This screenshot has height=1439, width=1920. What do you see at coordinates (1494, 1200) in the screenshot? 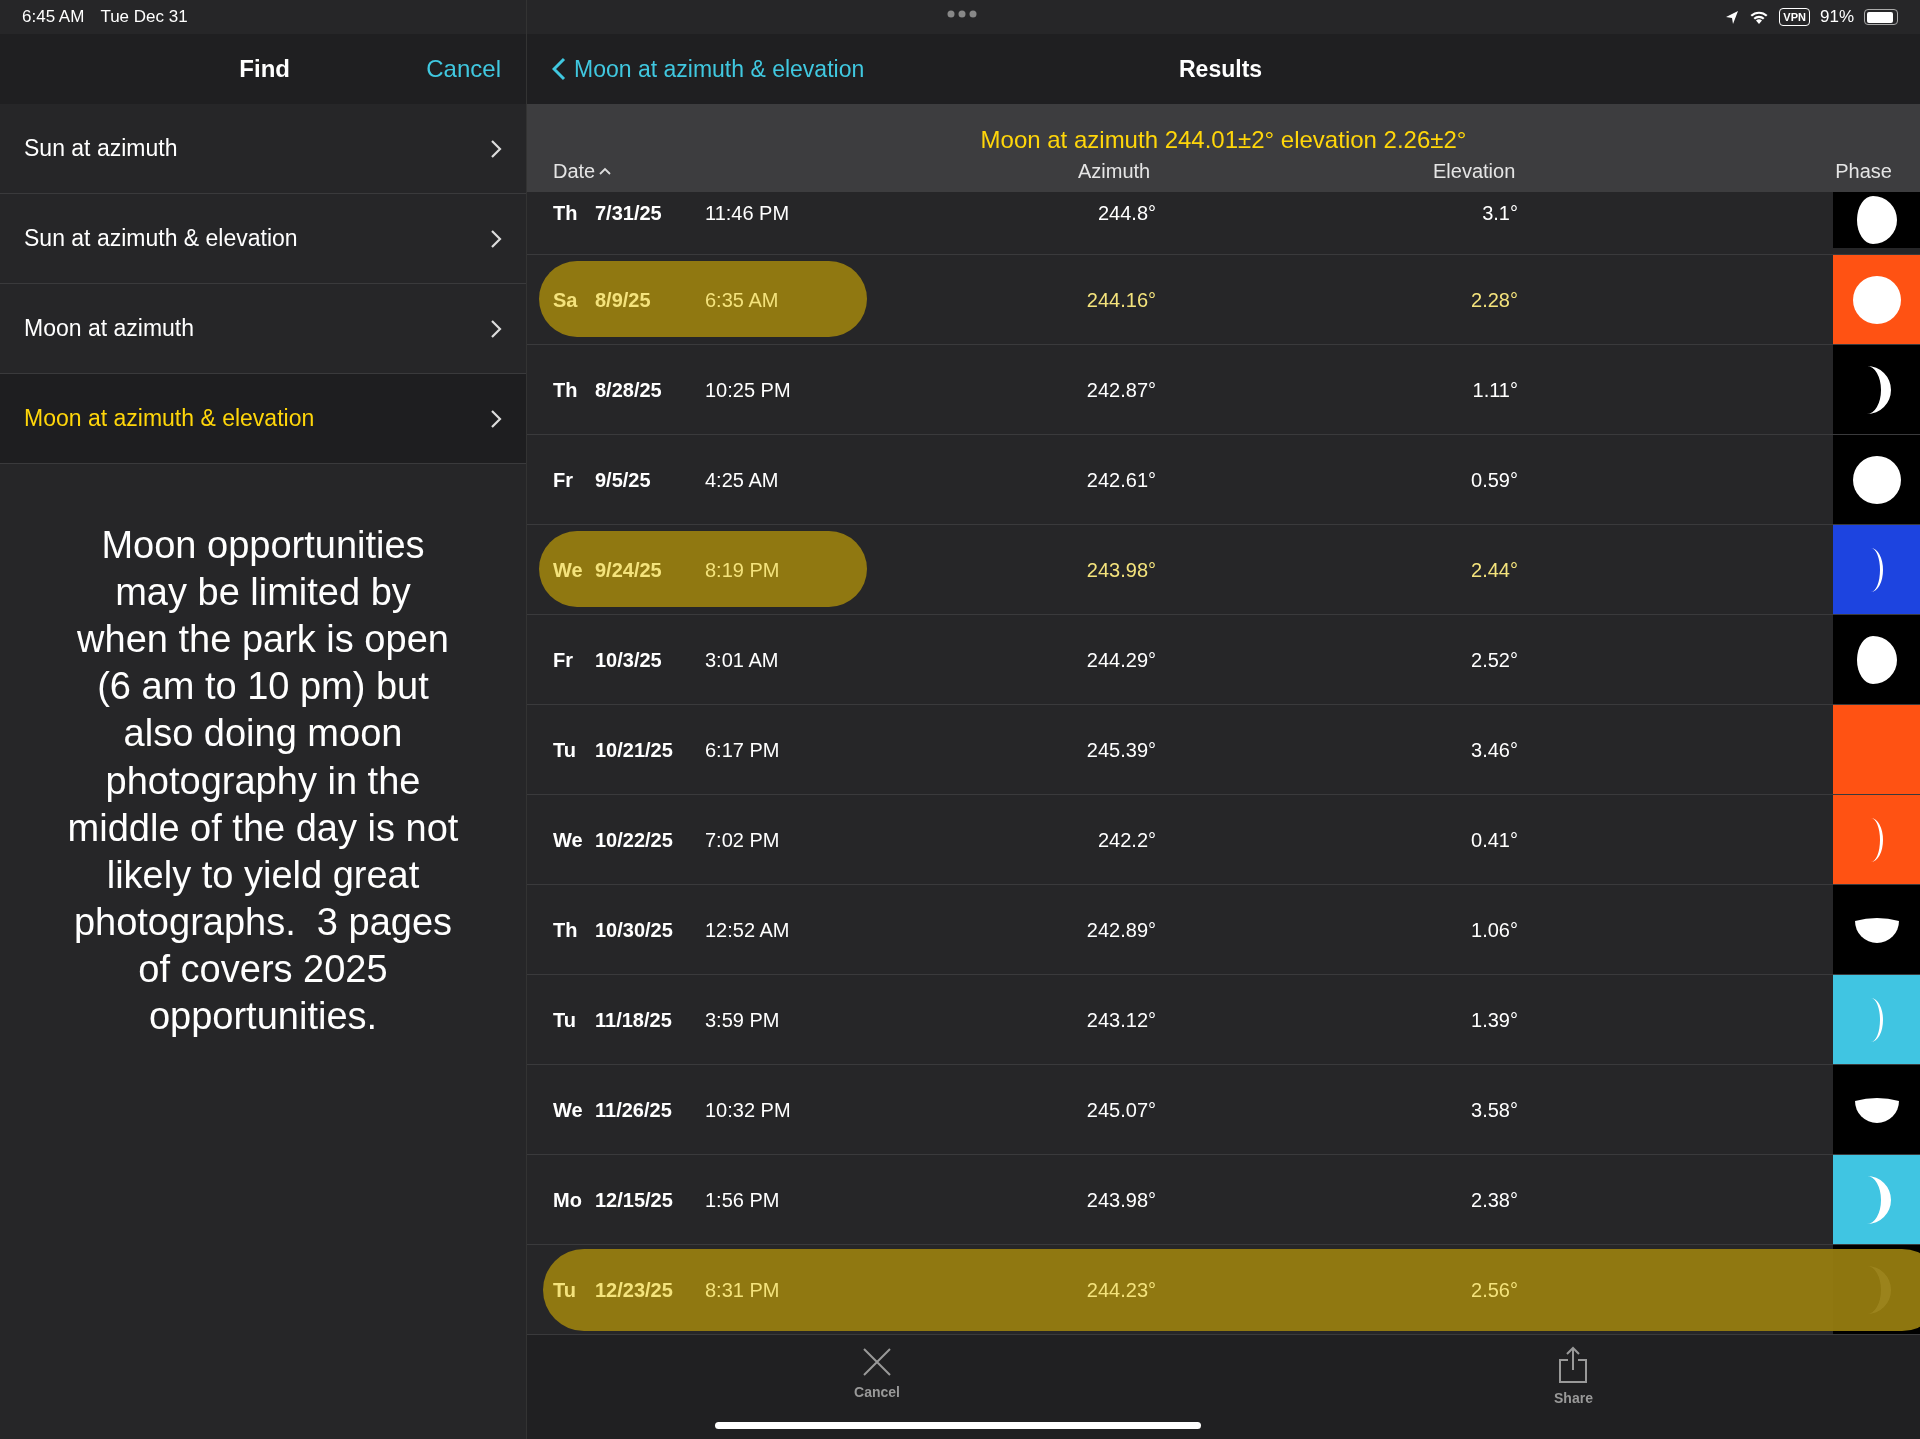
I see `elevation-cell-text: 2.38°` at bounding box center [1494, 1200].